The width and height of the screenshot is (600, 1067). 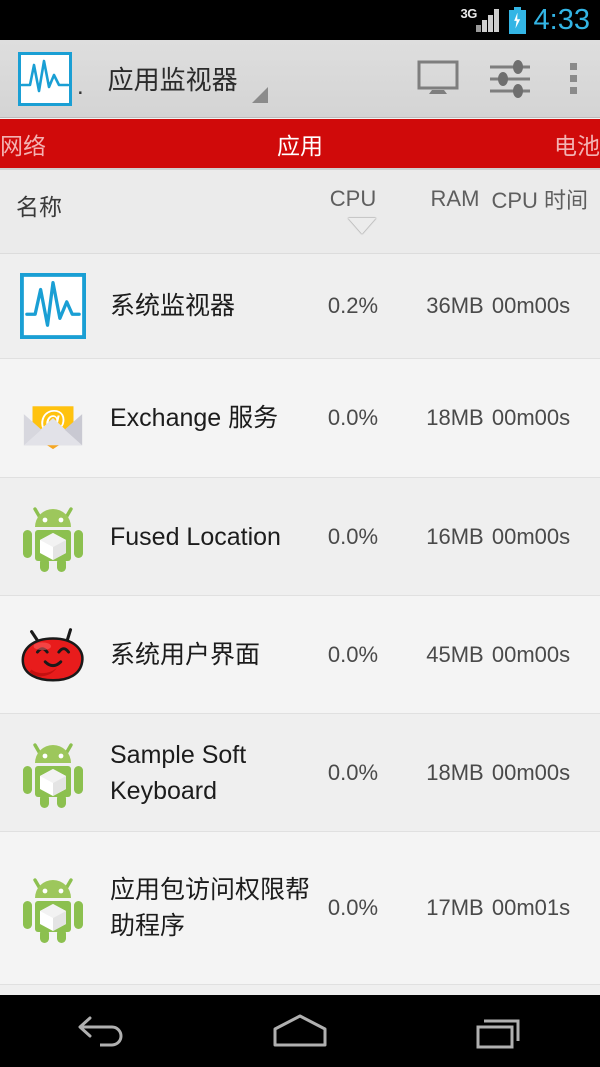 What do you see at coordinates (80, 86) in the screenshot?
I see `app-icon-suffix: .` at bounding box center [80, 86].